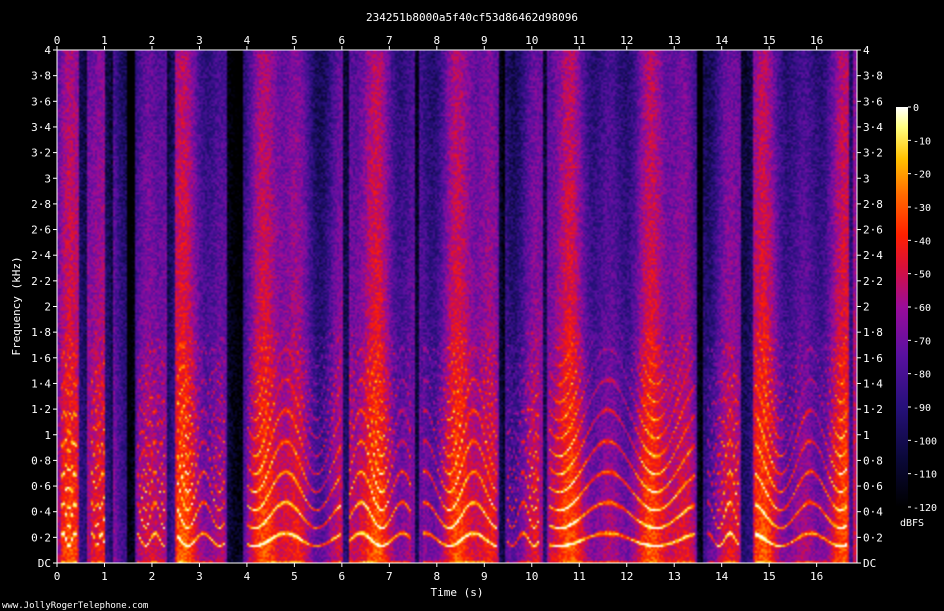 This screenshot has height=611, width=944. What do you see at coordinates (152, 40) in the screenshot?
I see `x-tick-label-top: 2` at bounding box center [152, 40].